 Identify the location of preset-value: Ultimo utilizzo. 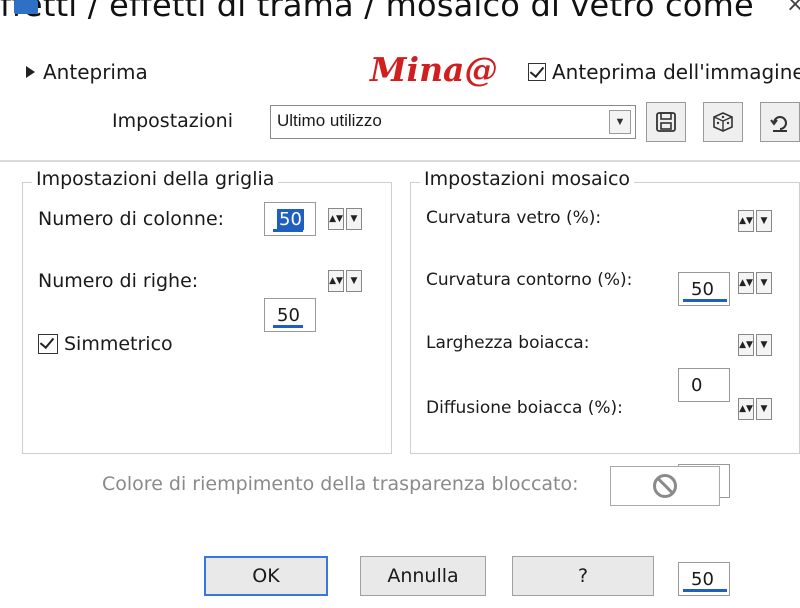
(329, 120).